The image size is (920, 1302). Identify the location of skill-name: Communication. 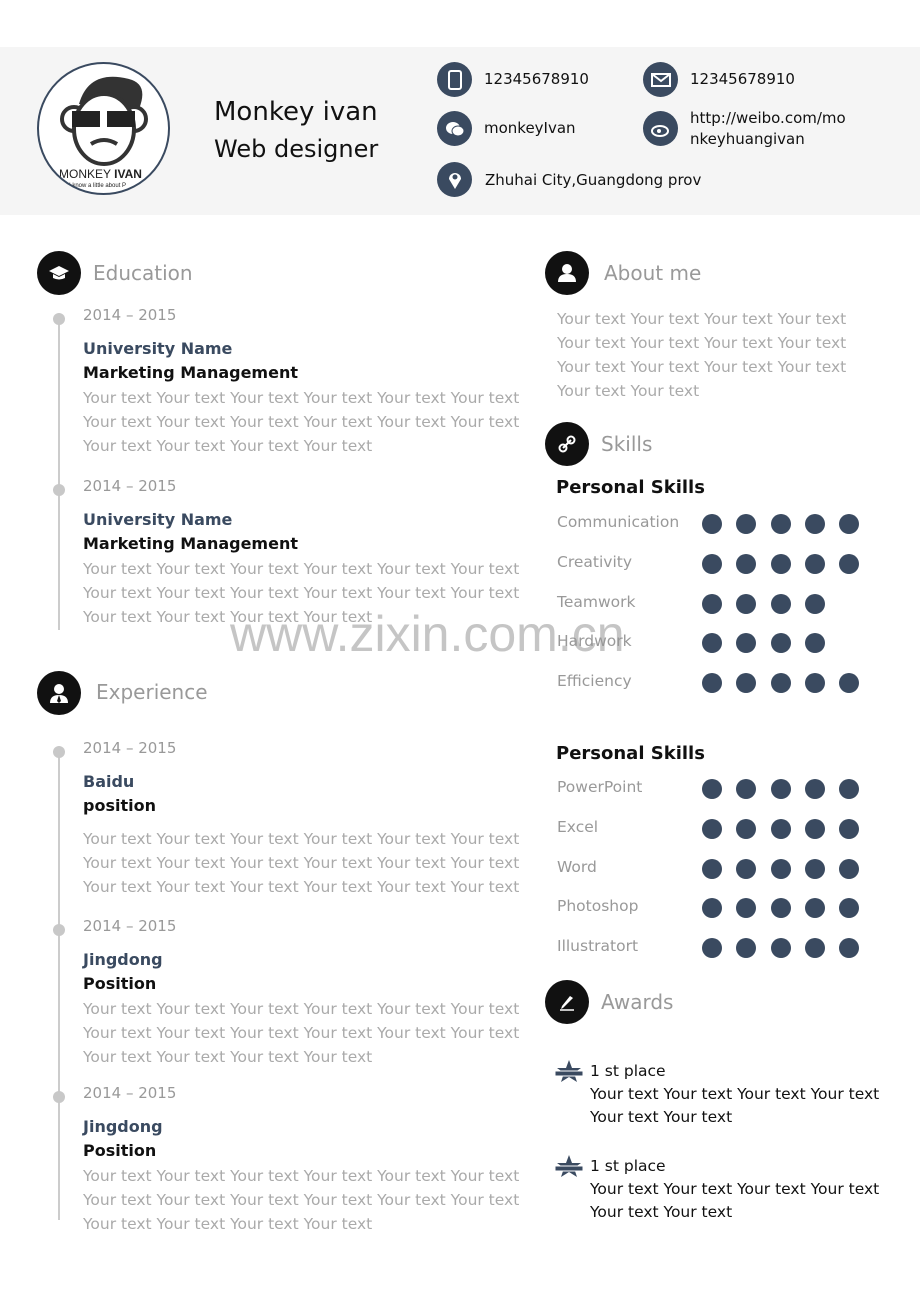
(618, 522).